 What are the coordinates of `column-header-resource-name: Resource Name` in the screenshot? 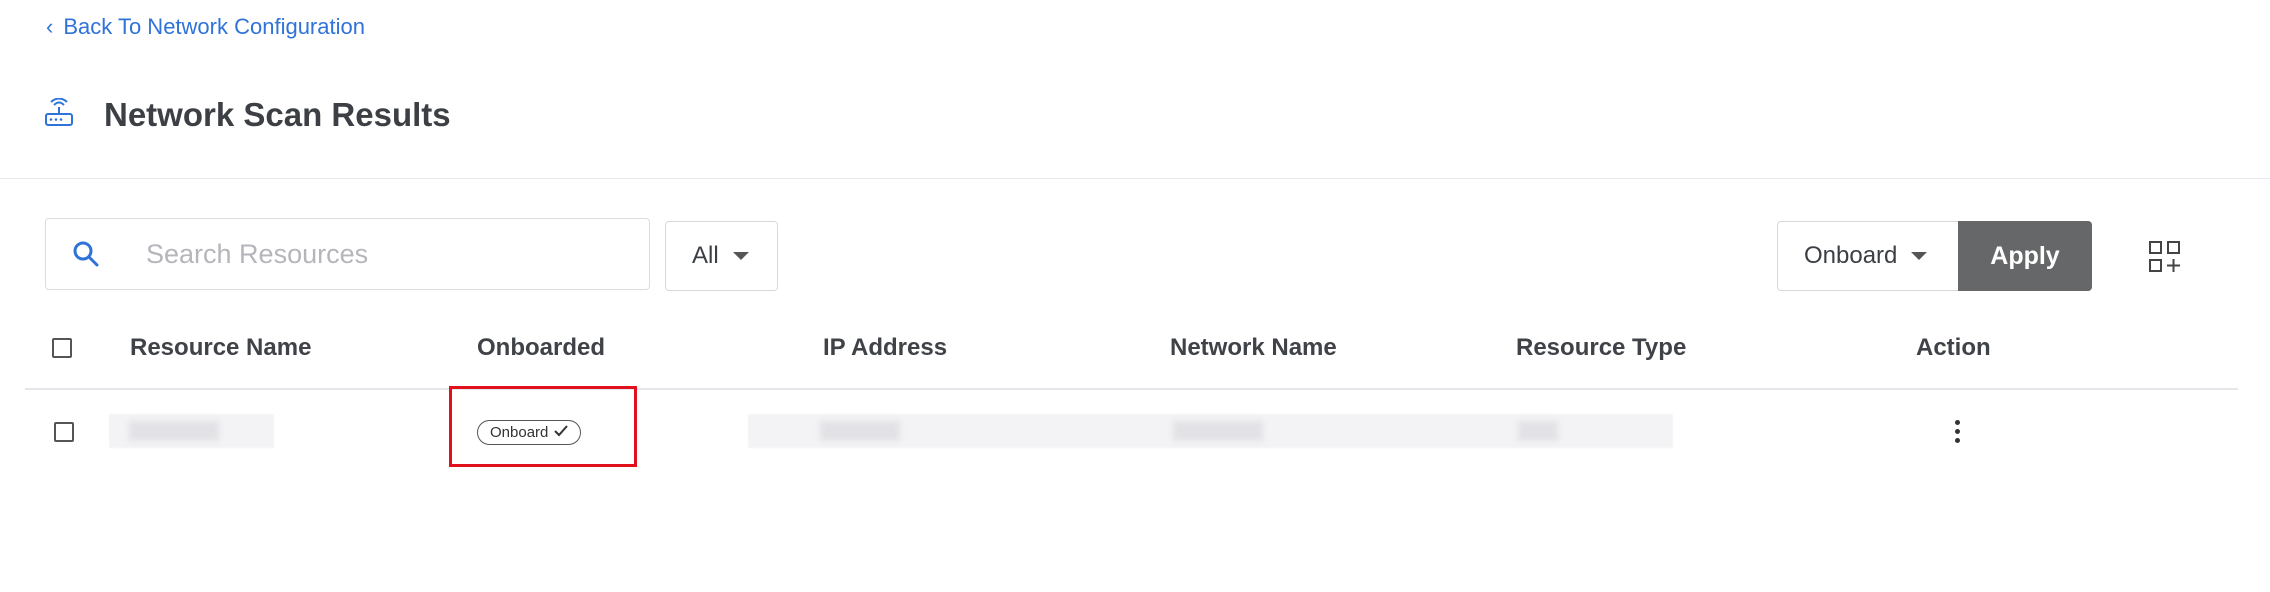 It's located at (220, 348).